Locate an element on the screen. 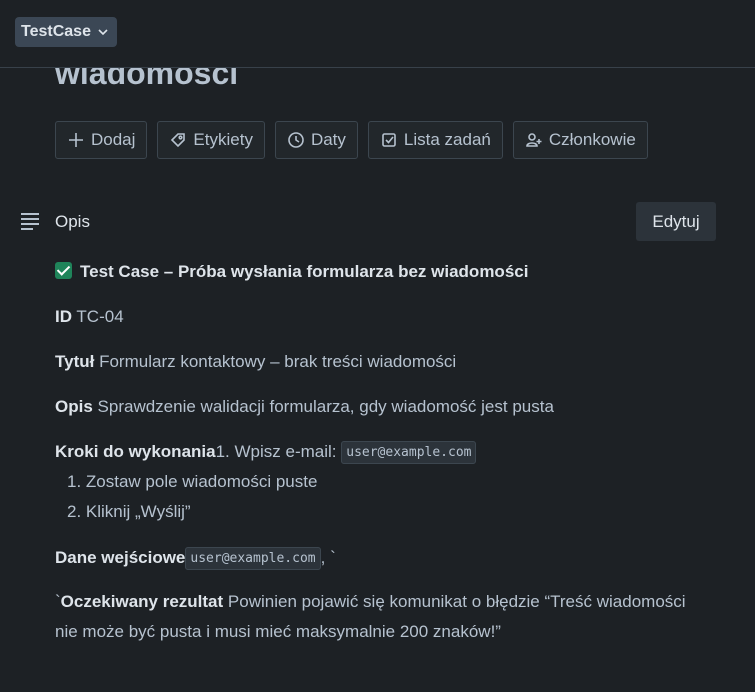  testcase-tag-dropdown: TestCase is located at coordinates (66, 32).